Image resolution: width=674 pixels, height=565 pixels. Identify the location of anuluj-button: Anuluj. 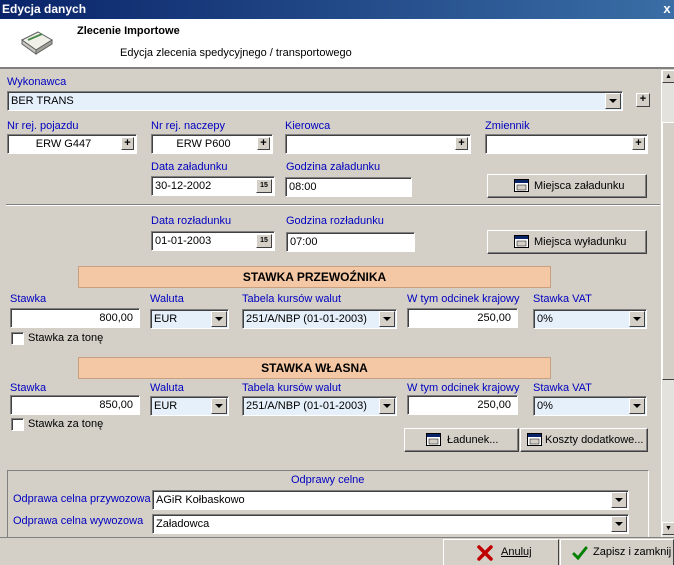
(501, 552).